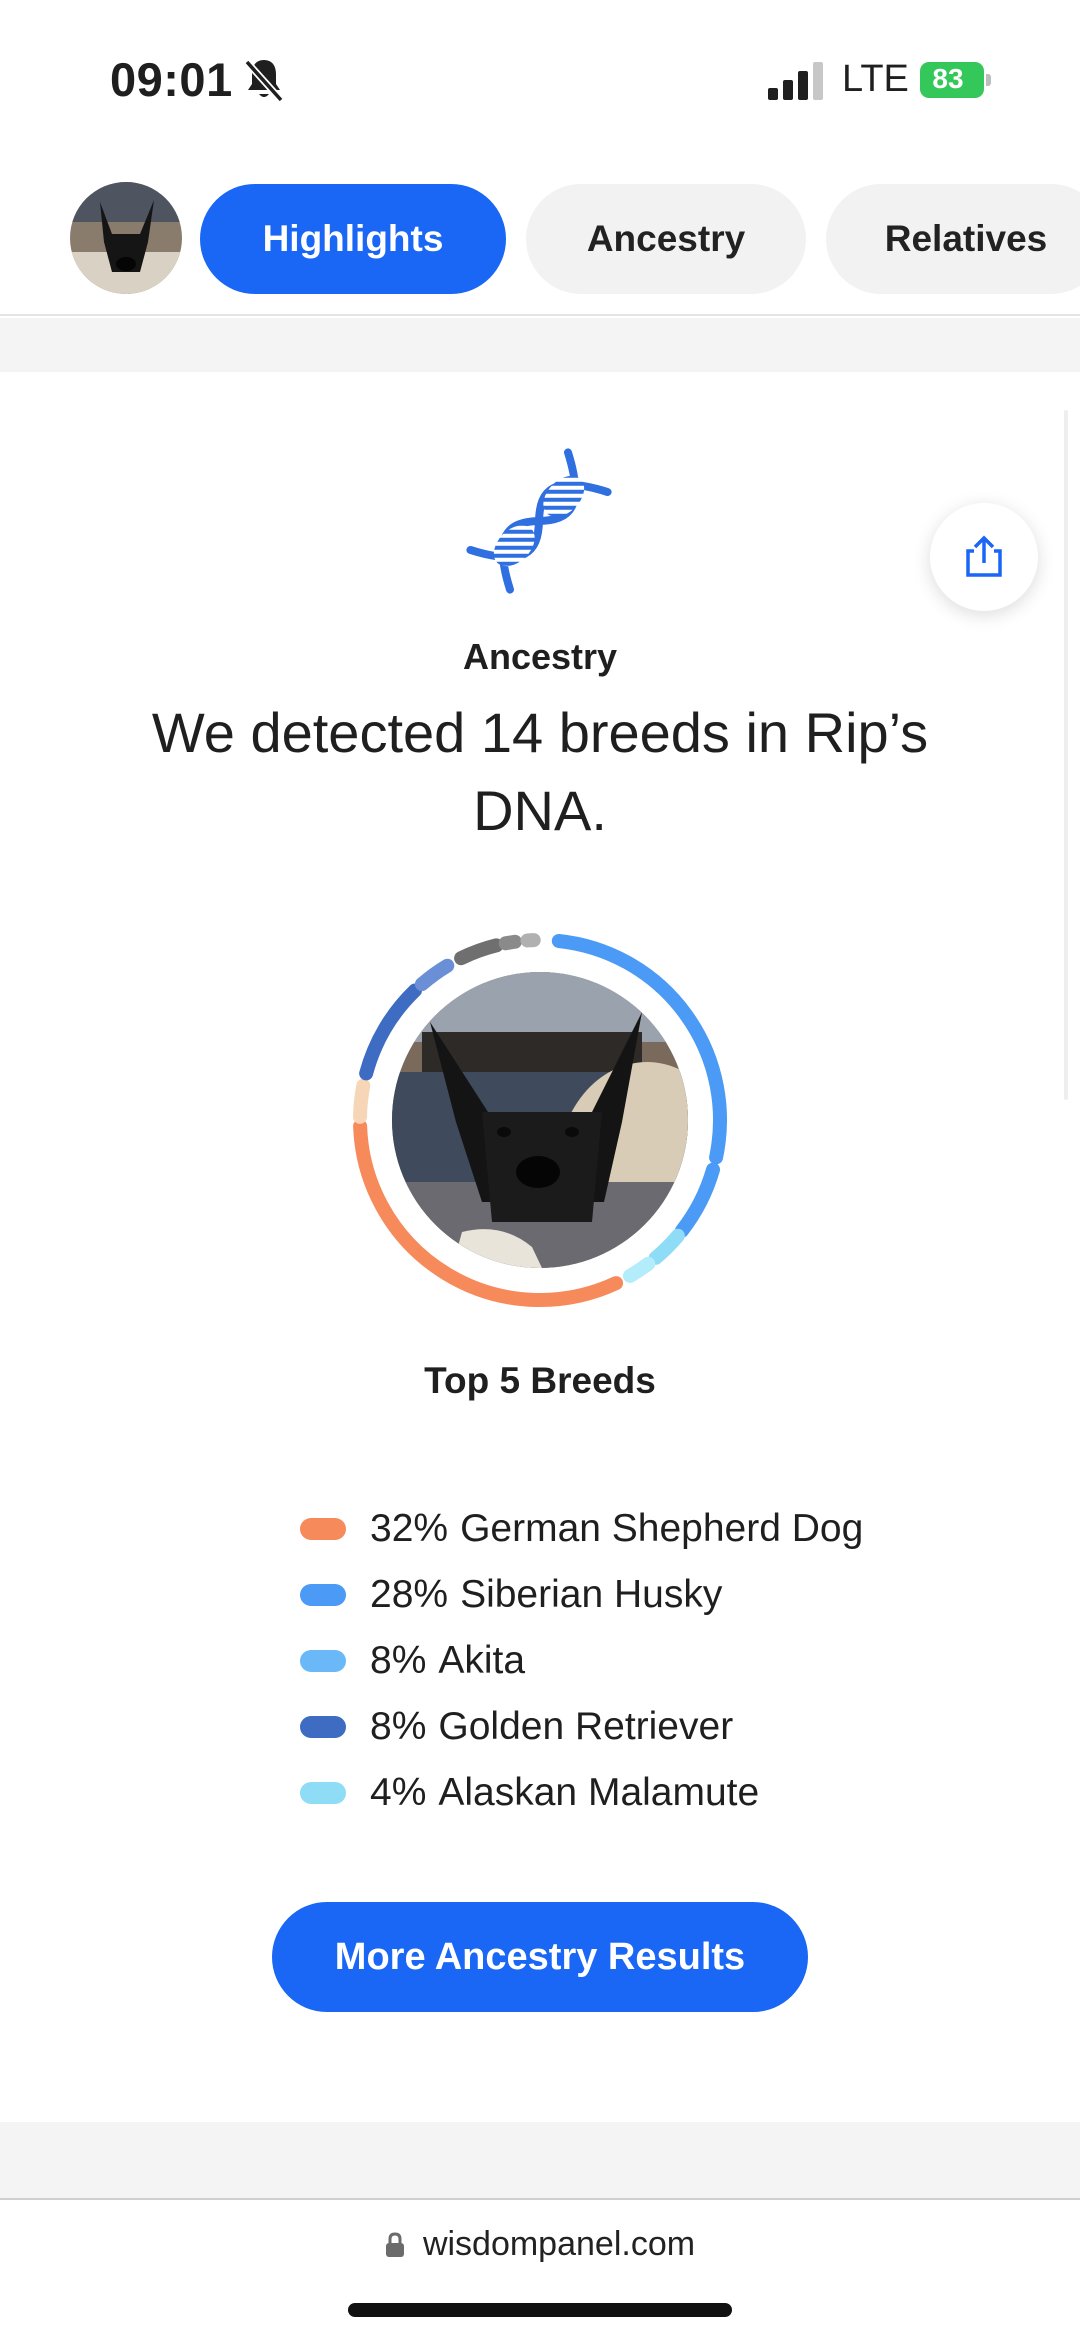 This screenshot has width=1080, height=2341. I want to click on breed-name: Siberian Husky, so click(591, 1594).